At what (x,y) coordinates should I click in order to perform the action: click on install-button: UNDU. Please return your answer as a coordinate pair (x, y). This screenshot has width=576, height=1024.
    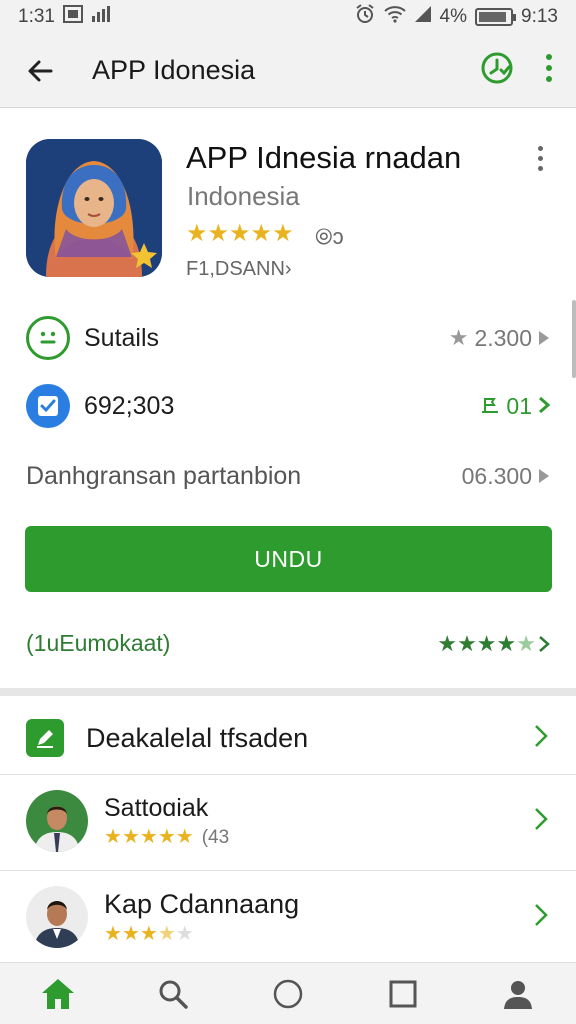
    Looking at the image, I should click on (288, 559).